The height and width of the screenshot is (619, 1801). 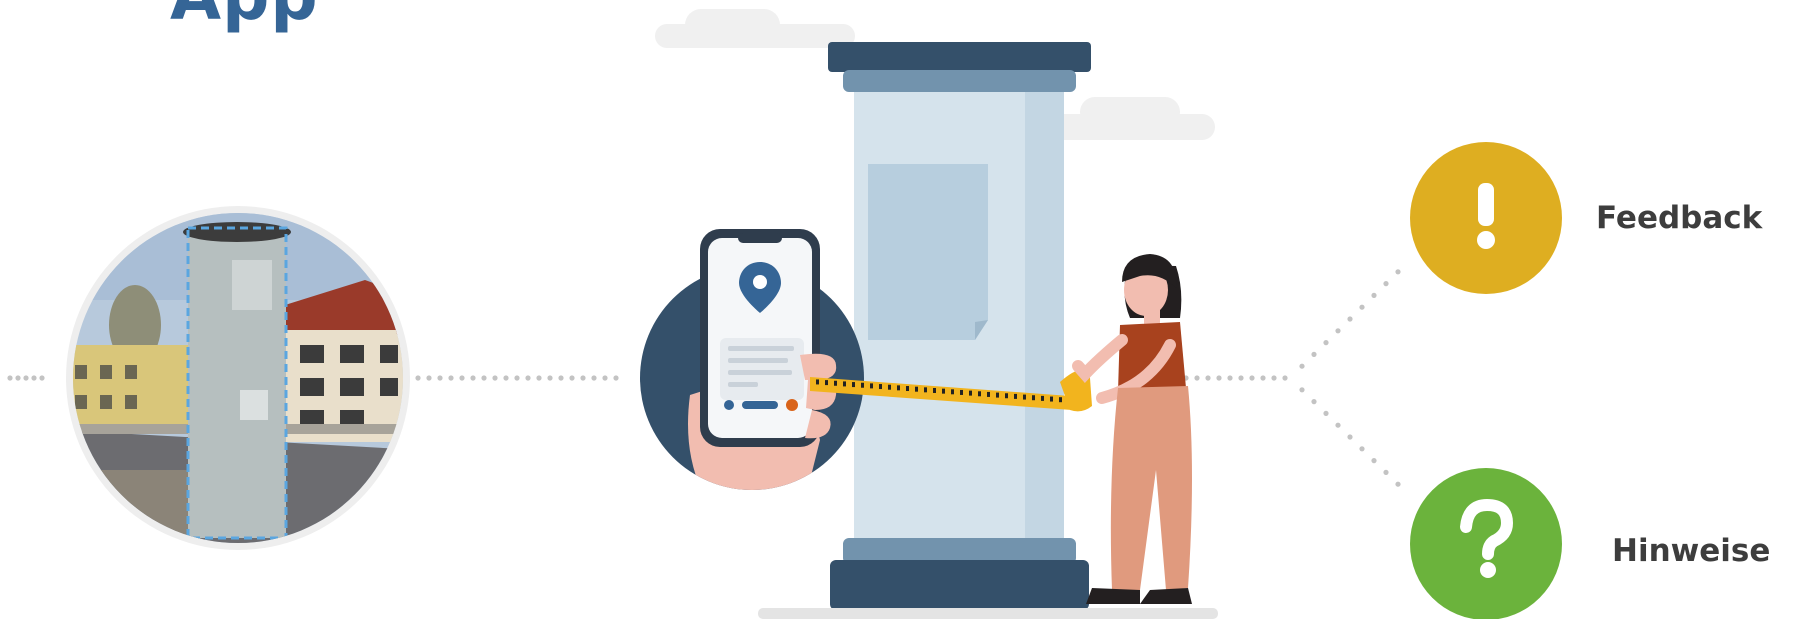 What do you see at coordinates (1486, 216) in the screenshot?
I see `exclamation-icon` at bounding box center [1486, 216].